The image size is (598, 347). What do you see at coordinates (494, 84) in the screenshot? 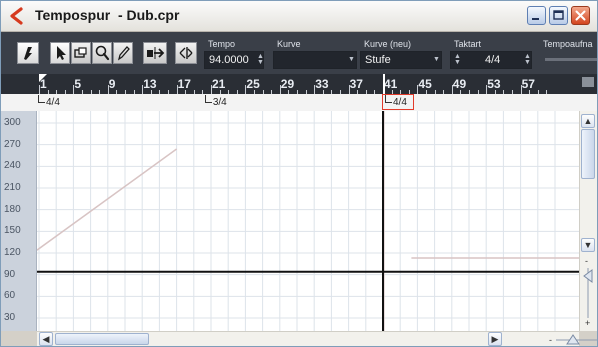
I see `ruler-bar-number: 53` at bounding box center [494, 84].